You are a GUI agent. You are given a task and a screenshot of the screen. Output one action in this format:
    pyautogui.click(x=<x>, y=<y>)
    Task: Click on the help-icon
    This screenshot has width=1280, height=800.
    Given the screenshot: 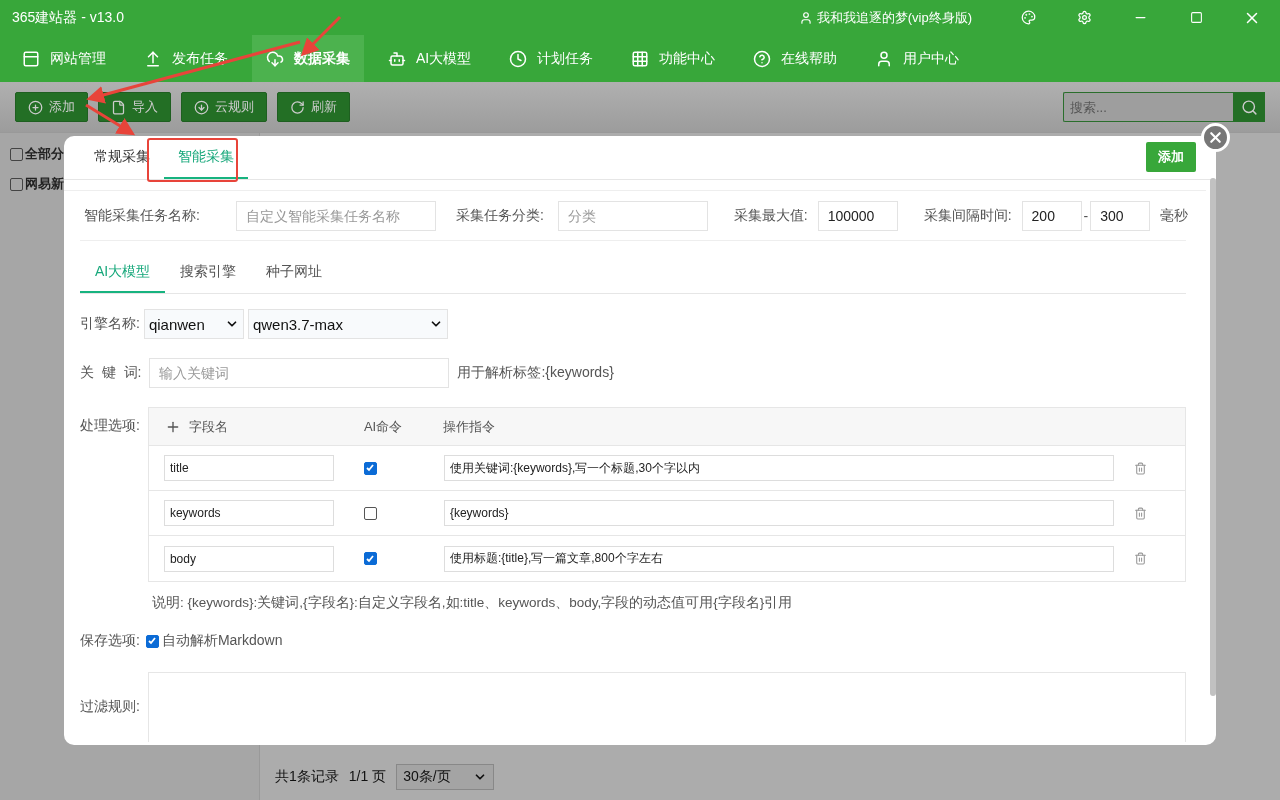 What is the action you would take?
    pyautogui.click(x=762, y=58)
    